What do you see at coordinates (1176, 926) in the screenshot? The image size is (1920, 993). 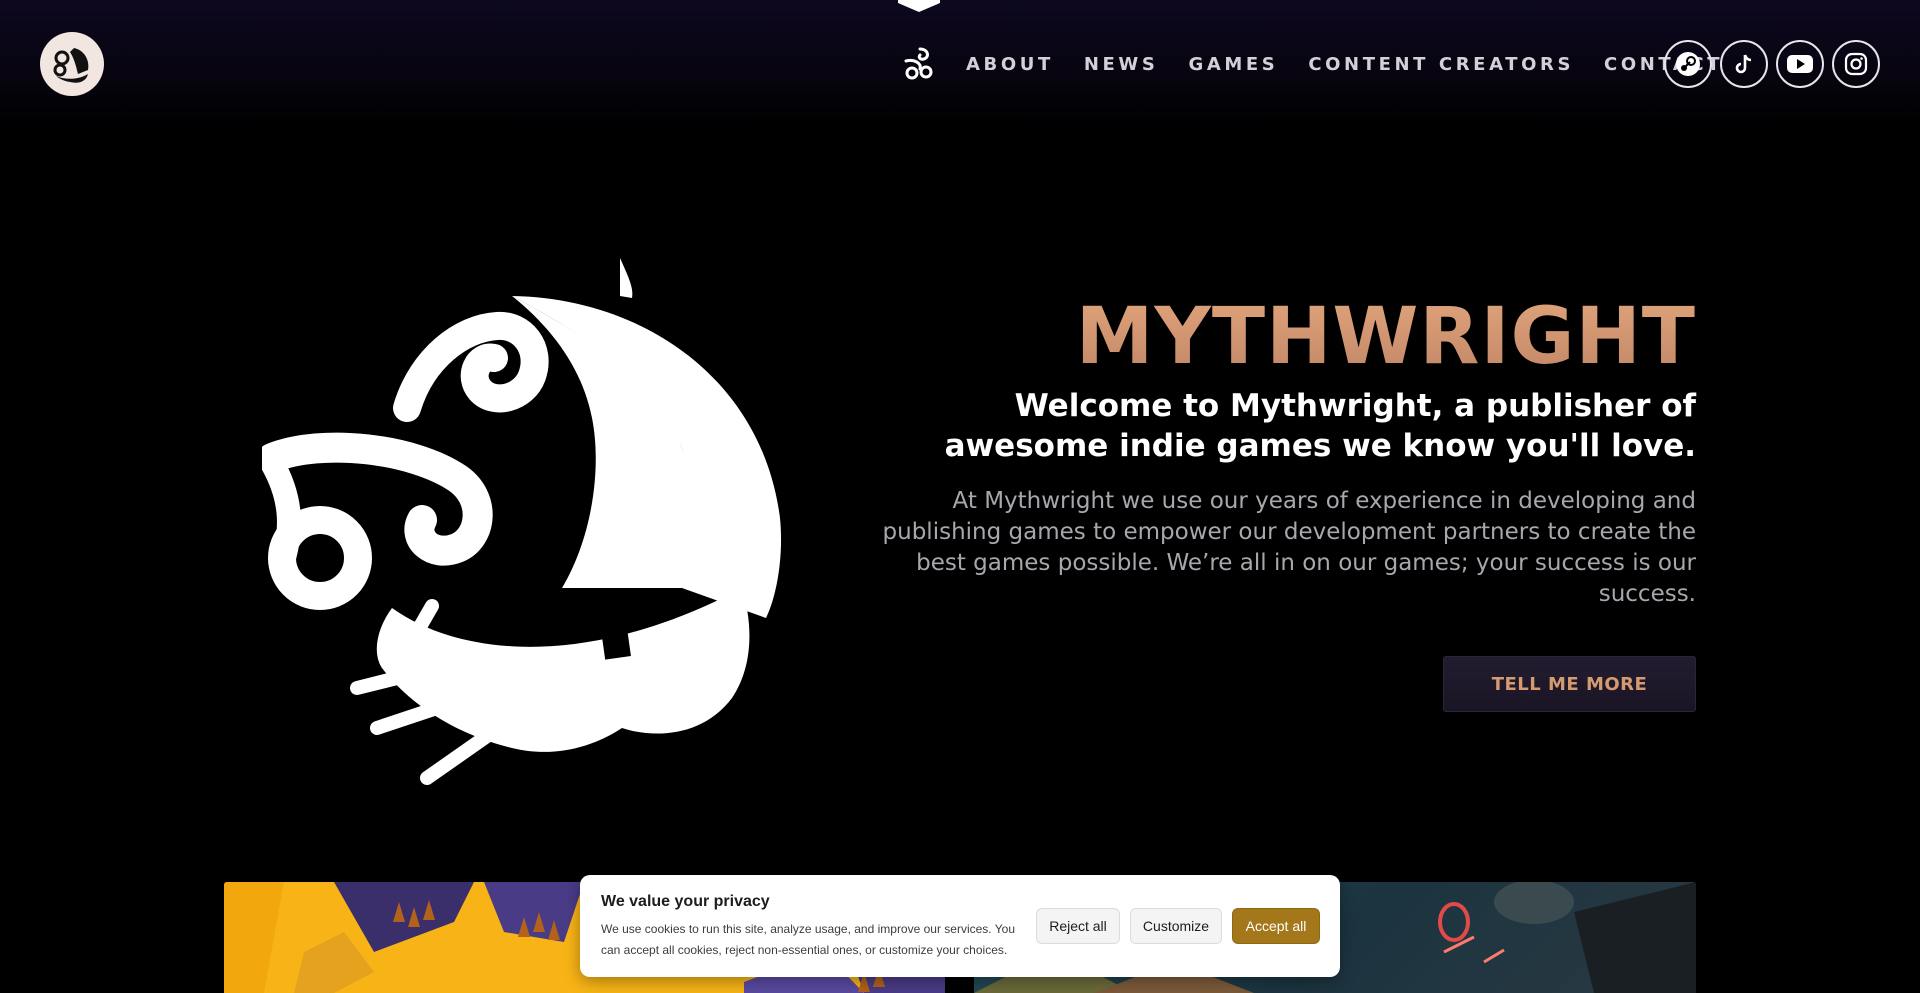 I see `customize-button: Customize` at bounding box center [1176, 926].